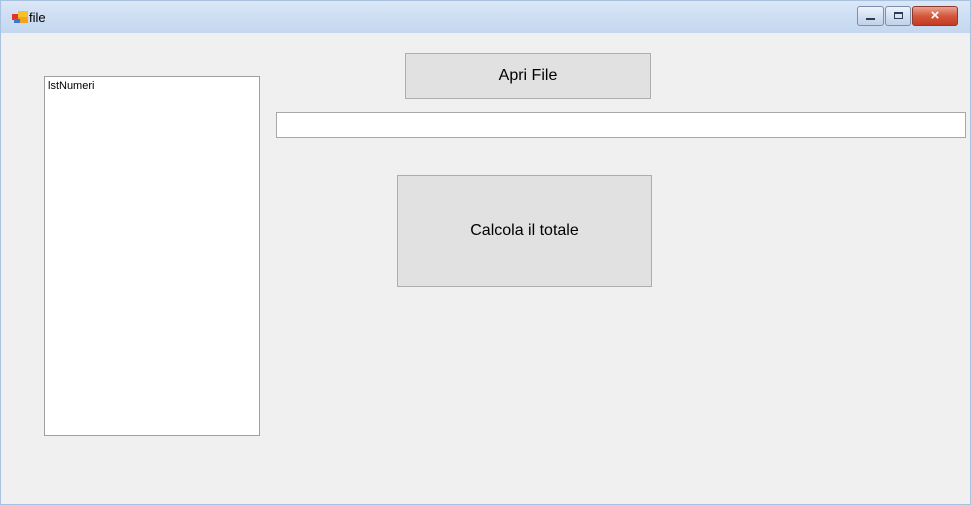  Describe the element at coordinates (870, 16) in the screenshot. I see `minimize-button` at that location.